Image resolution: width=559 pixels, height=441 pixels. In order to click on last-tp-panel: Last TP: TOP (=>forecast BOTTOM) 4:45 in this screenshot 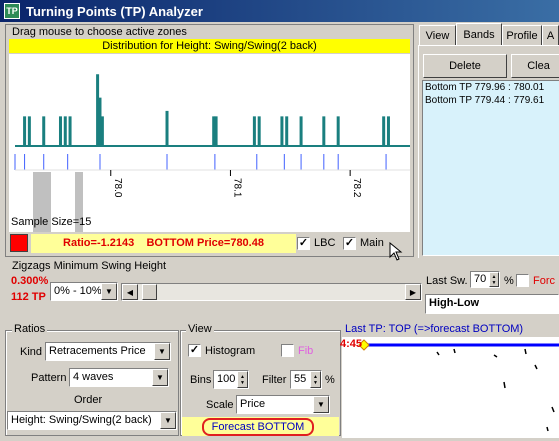, I will do `click(449, 379)`.